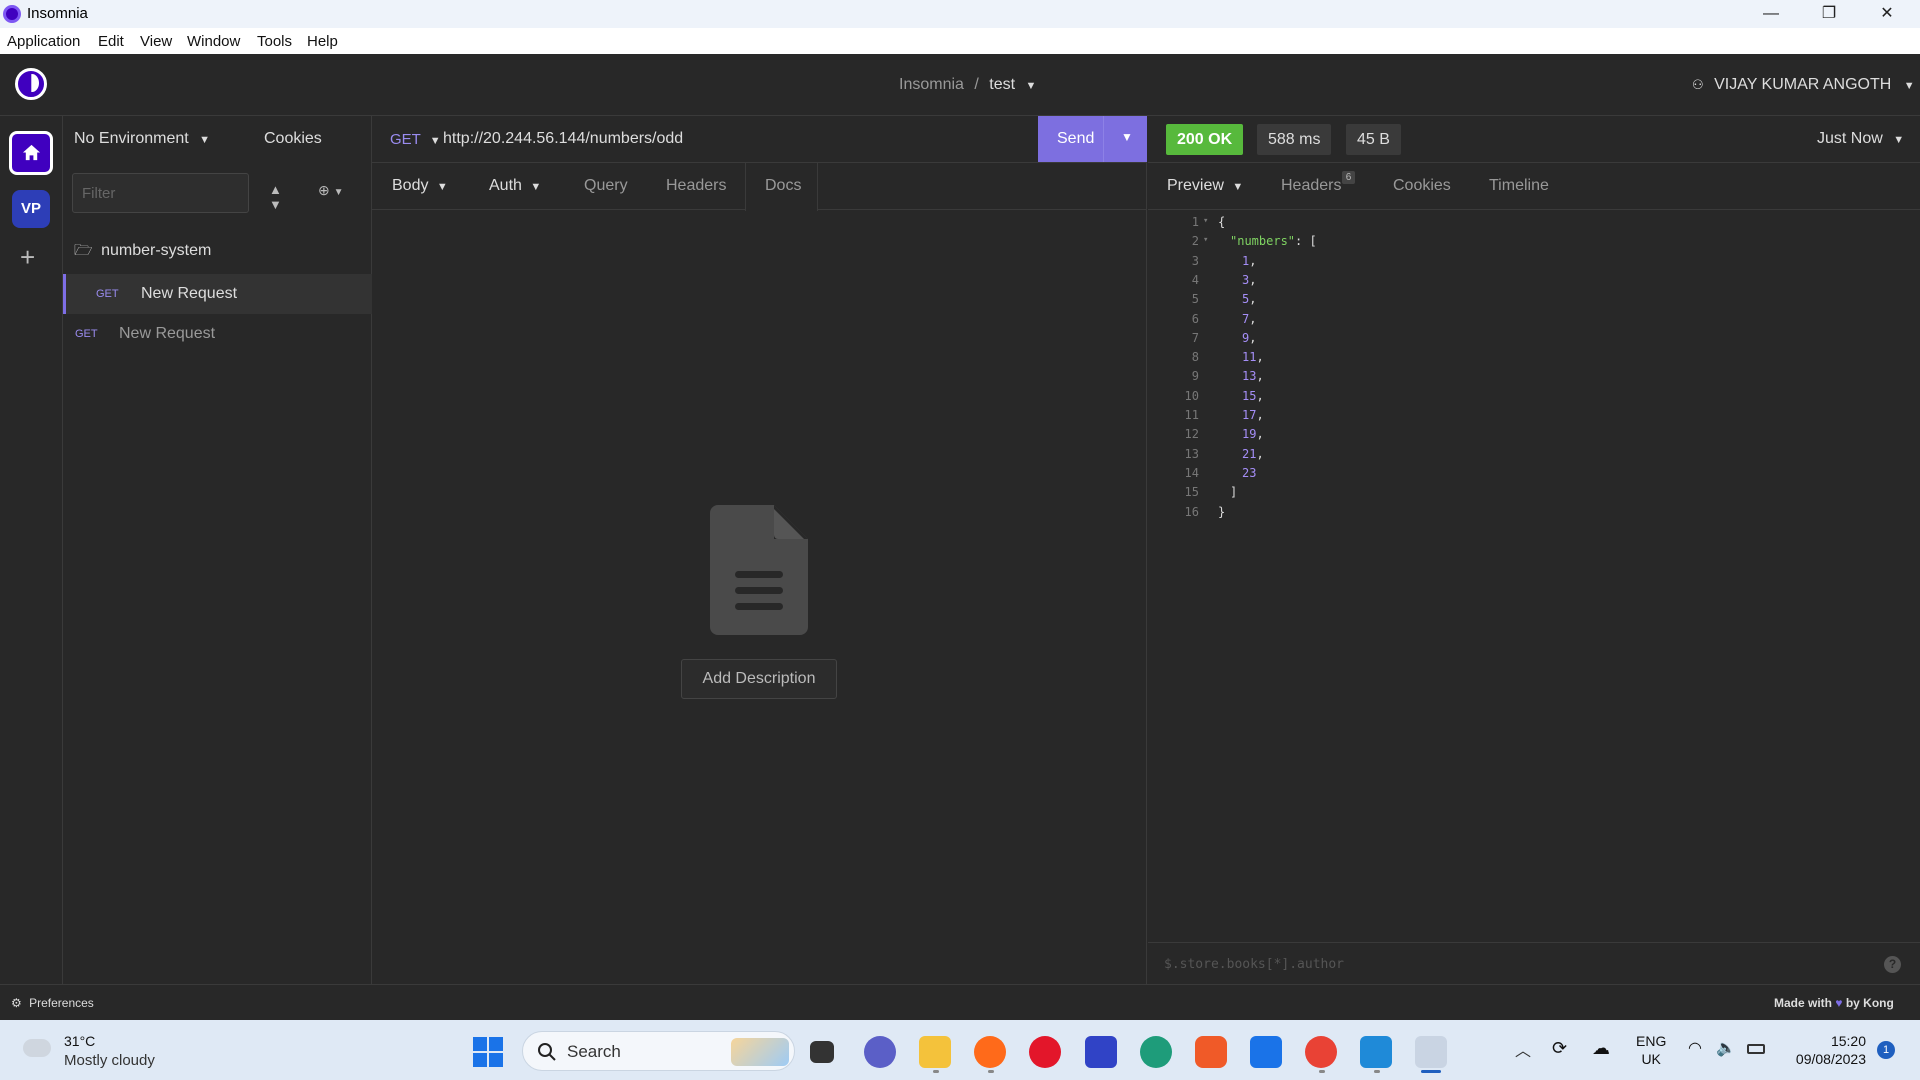 The height and width of the screenshot is (1080, 1920). Describe the element at coordinates (1651, 1050) in the screenshot. I see `language-indicator: ENG UK` at that location.